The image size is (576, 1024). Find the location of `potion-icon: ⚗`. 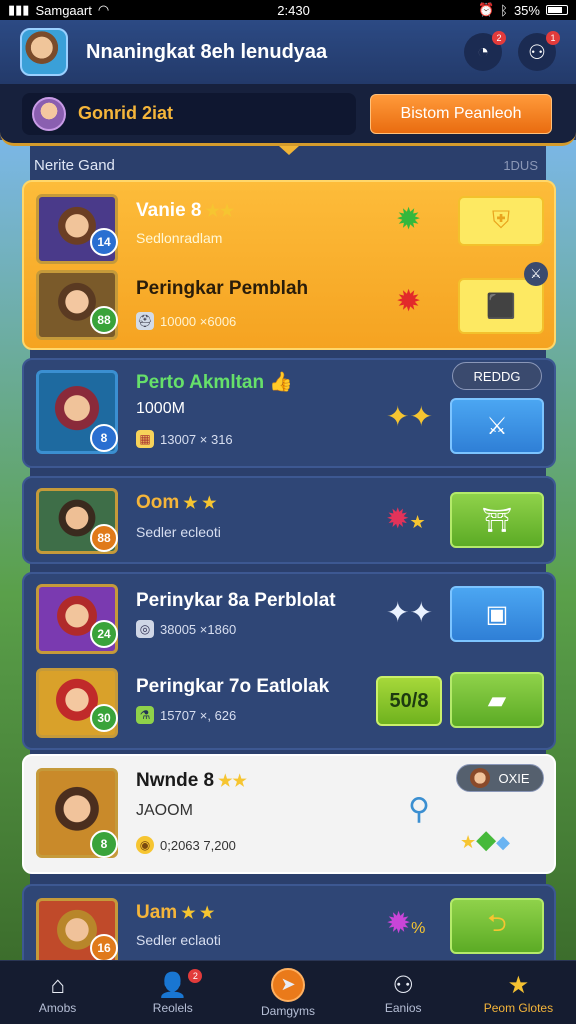

potion-icon: ⚗ is located at coordinates (145, 715).